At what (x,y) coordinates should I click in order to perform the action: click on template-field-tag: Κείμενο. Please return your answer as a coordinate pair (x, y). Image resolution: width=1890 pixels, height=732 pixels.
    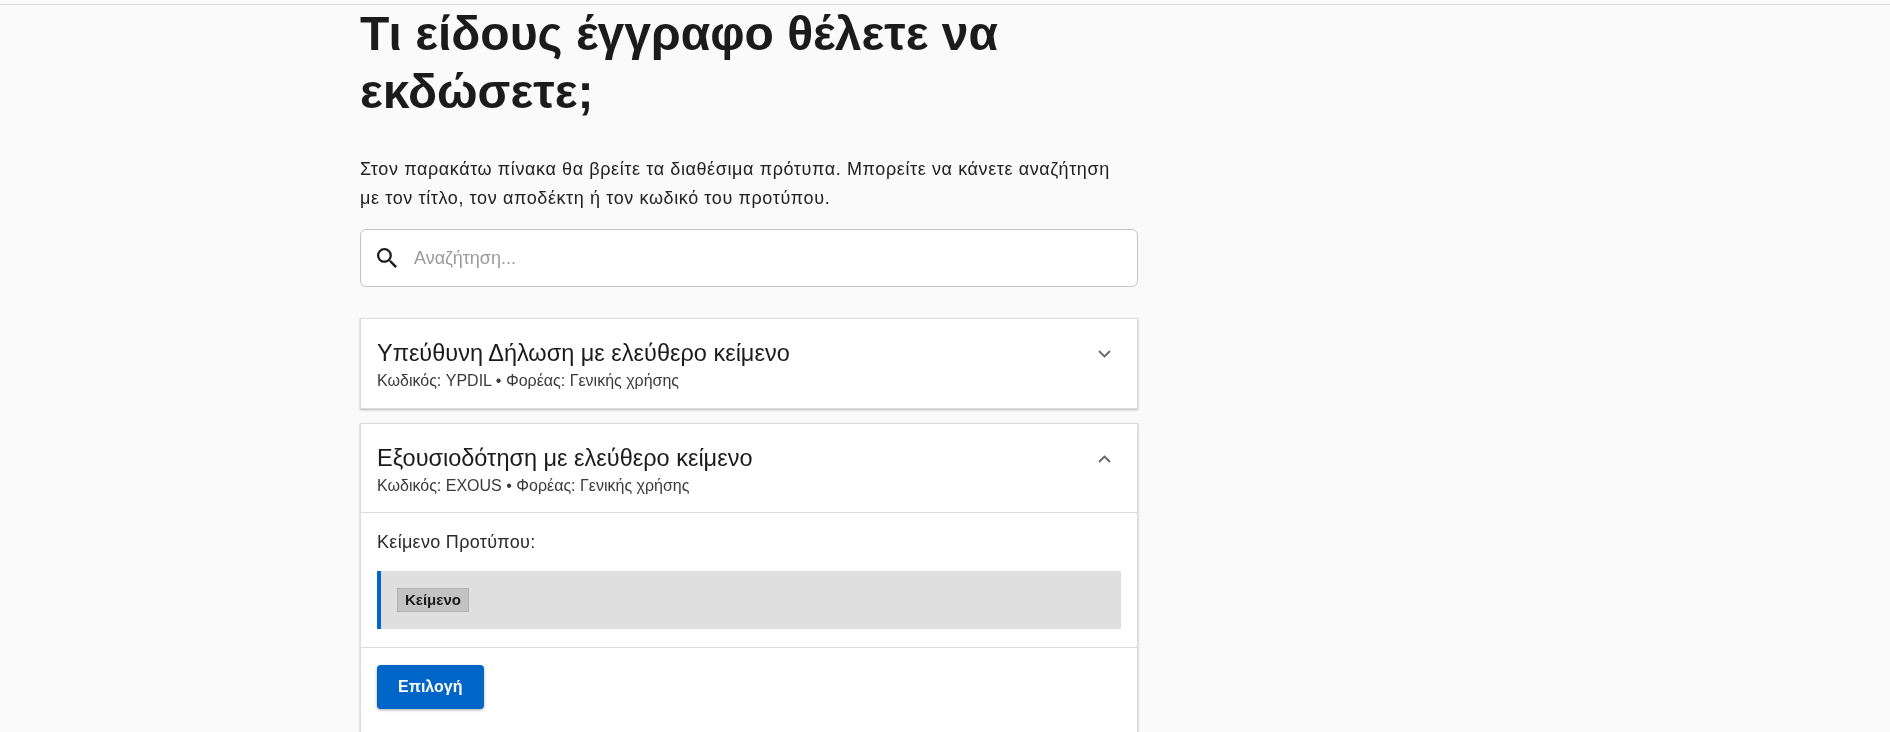
    Looking at the image, I should click on (433, 600).